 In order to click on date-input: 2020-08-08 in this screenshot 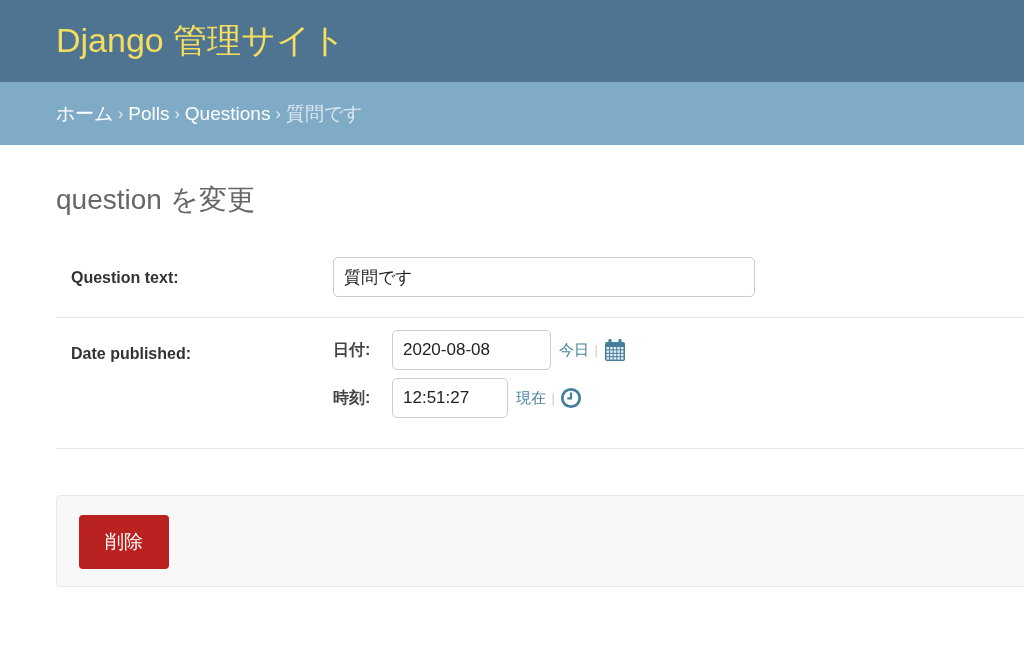, I will do `click(471, 350)`.